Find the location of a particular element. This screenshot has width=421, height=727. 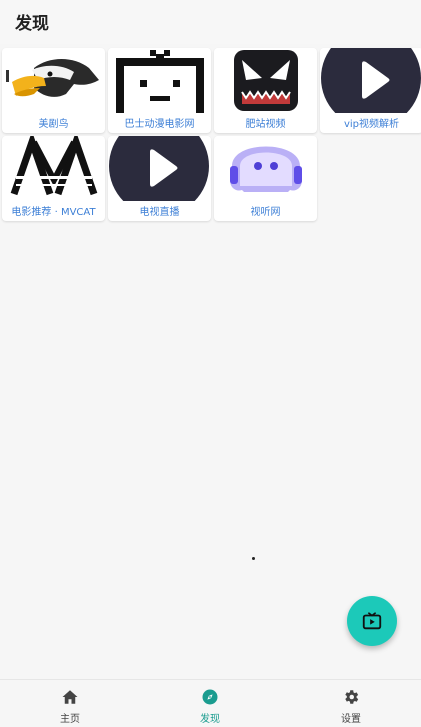

site-label: 巴士动漫电影网 is located at coordinates (159, 124).